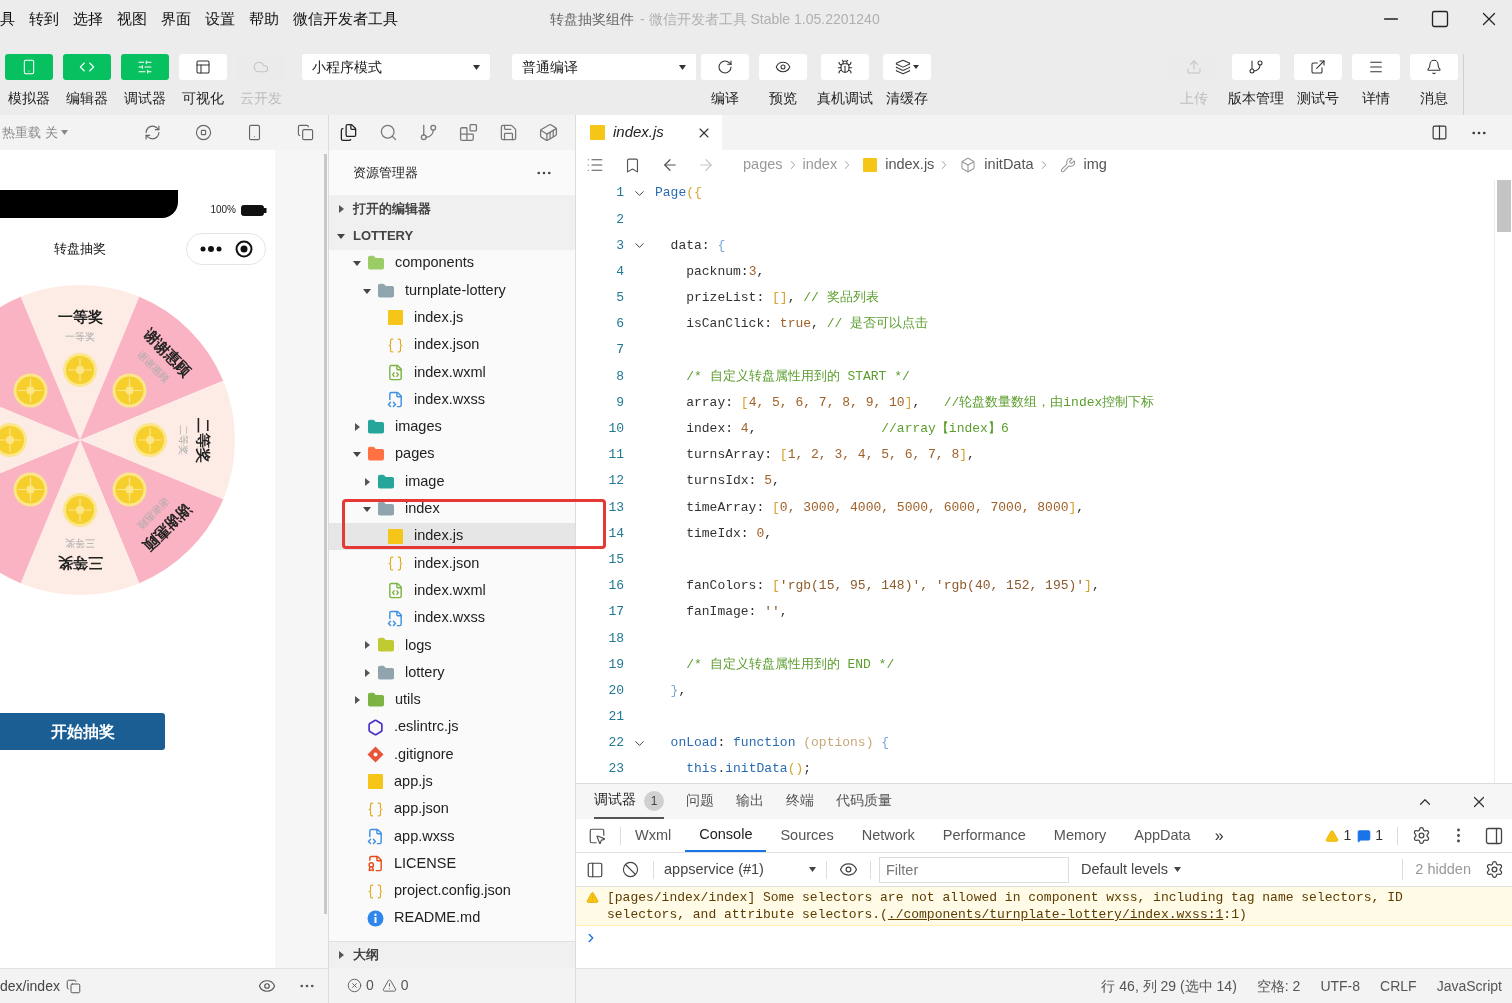 The width and height of the screenshot is (1512, 1003). I want to click on devtools-tab: Network, so click(888, 835).